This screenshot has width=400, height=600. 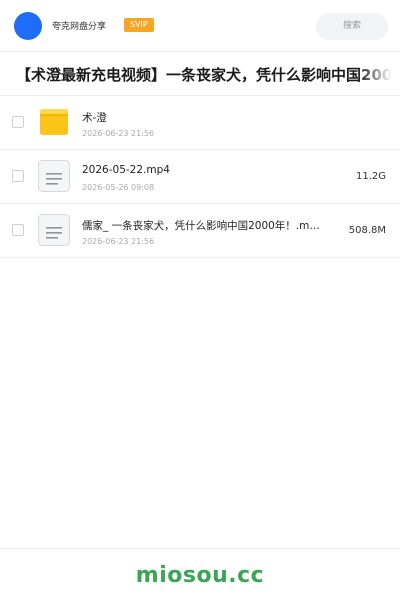 I want to click on file-size: 508.8M, so click(x=367, y=230).